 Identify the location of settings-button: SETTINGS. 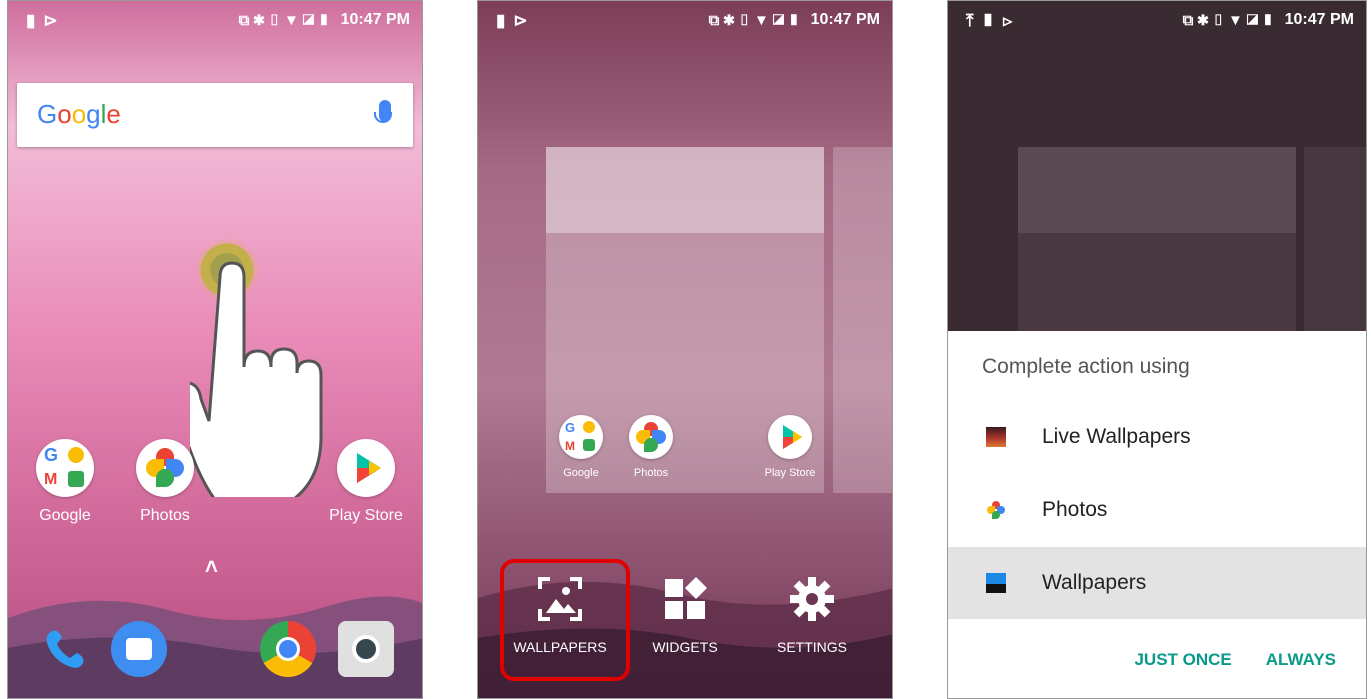
(812, 613).